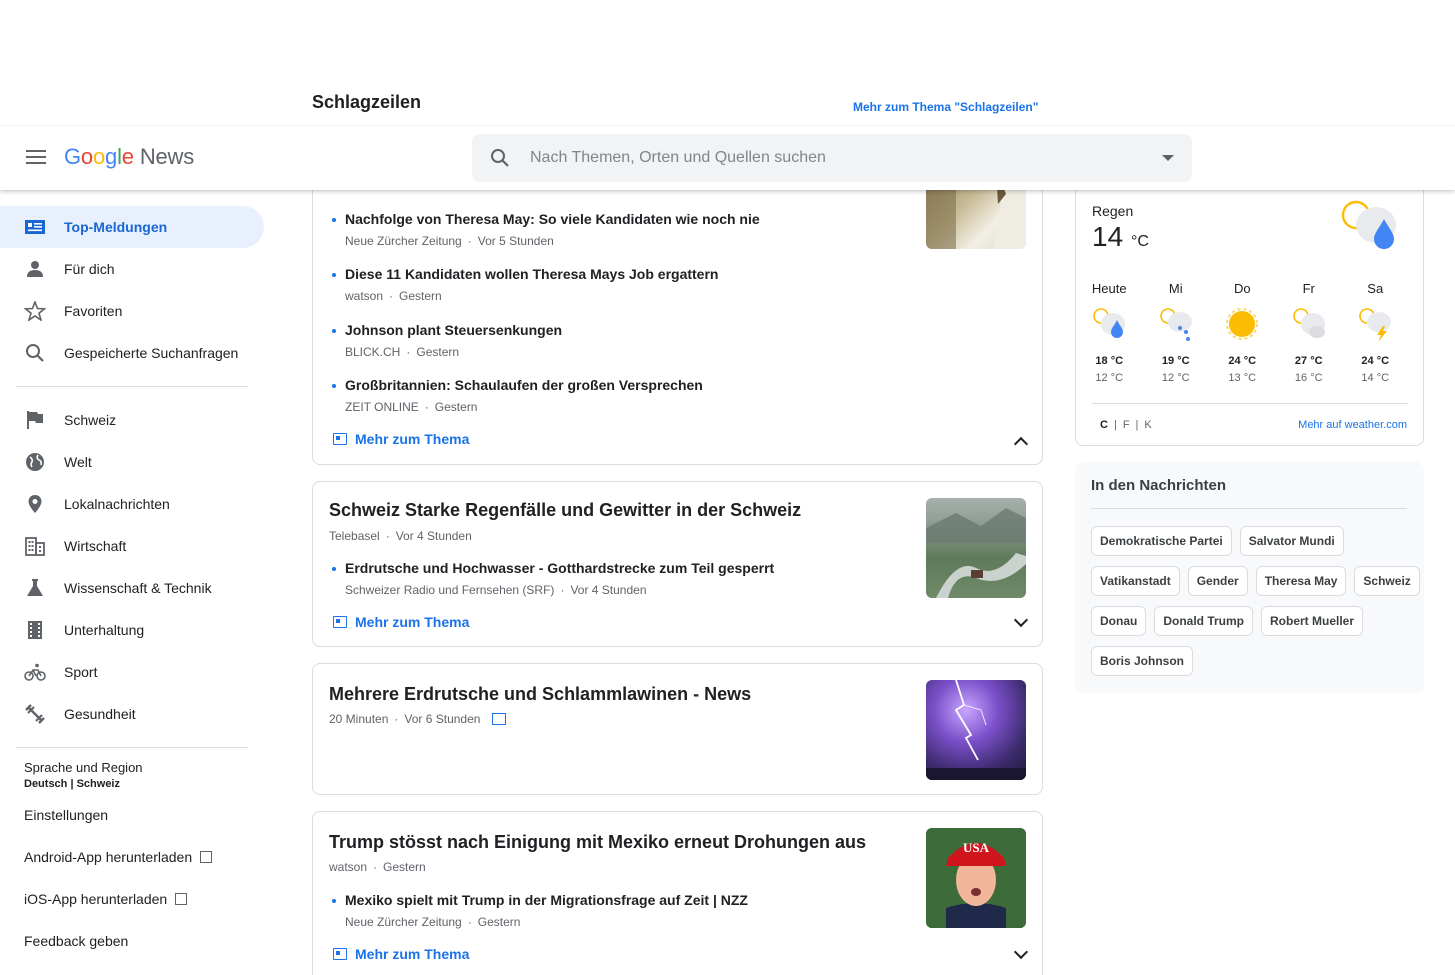 The width and height of the screenshot is (1455, 975). What do you see at coordinates (1161, 541) in the screenshot?
I see `topic-chip: Demokratische Partei` at bounding box center [1161, 541].